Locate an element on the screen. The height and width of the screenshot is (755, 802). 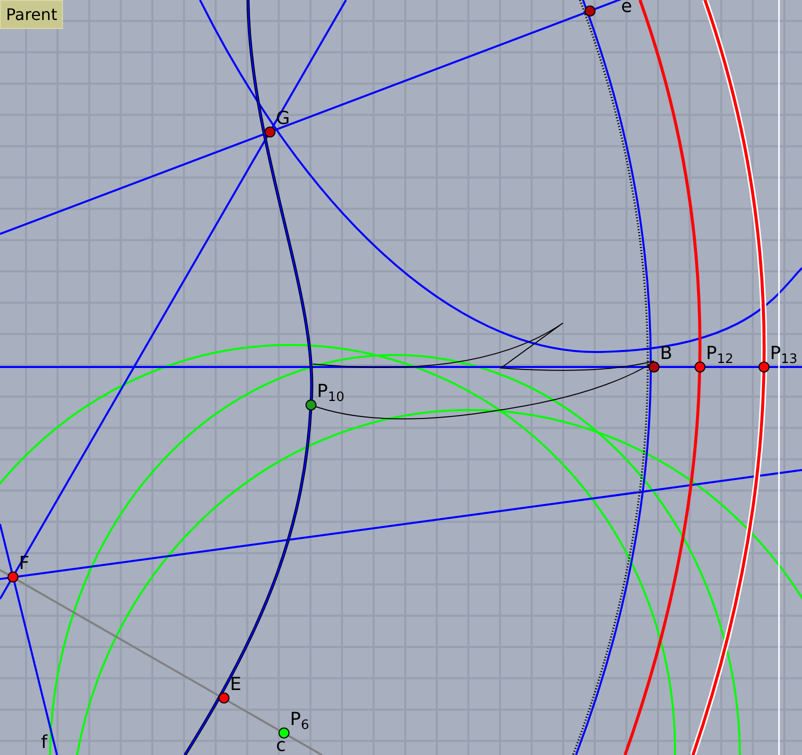
point-label: P$_{13}$ is located at coordinates (784, 354).